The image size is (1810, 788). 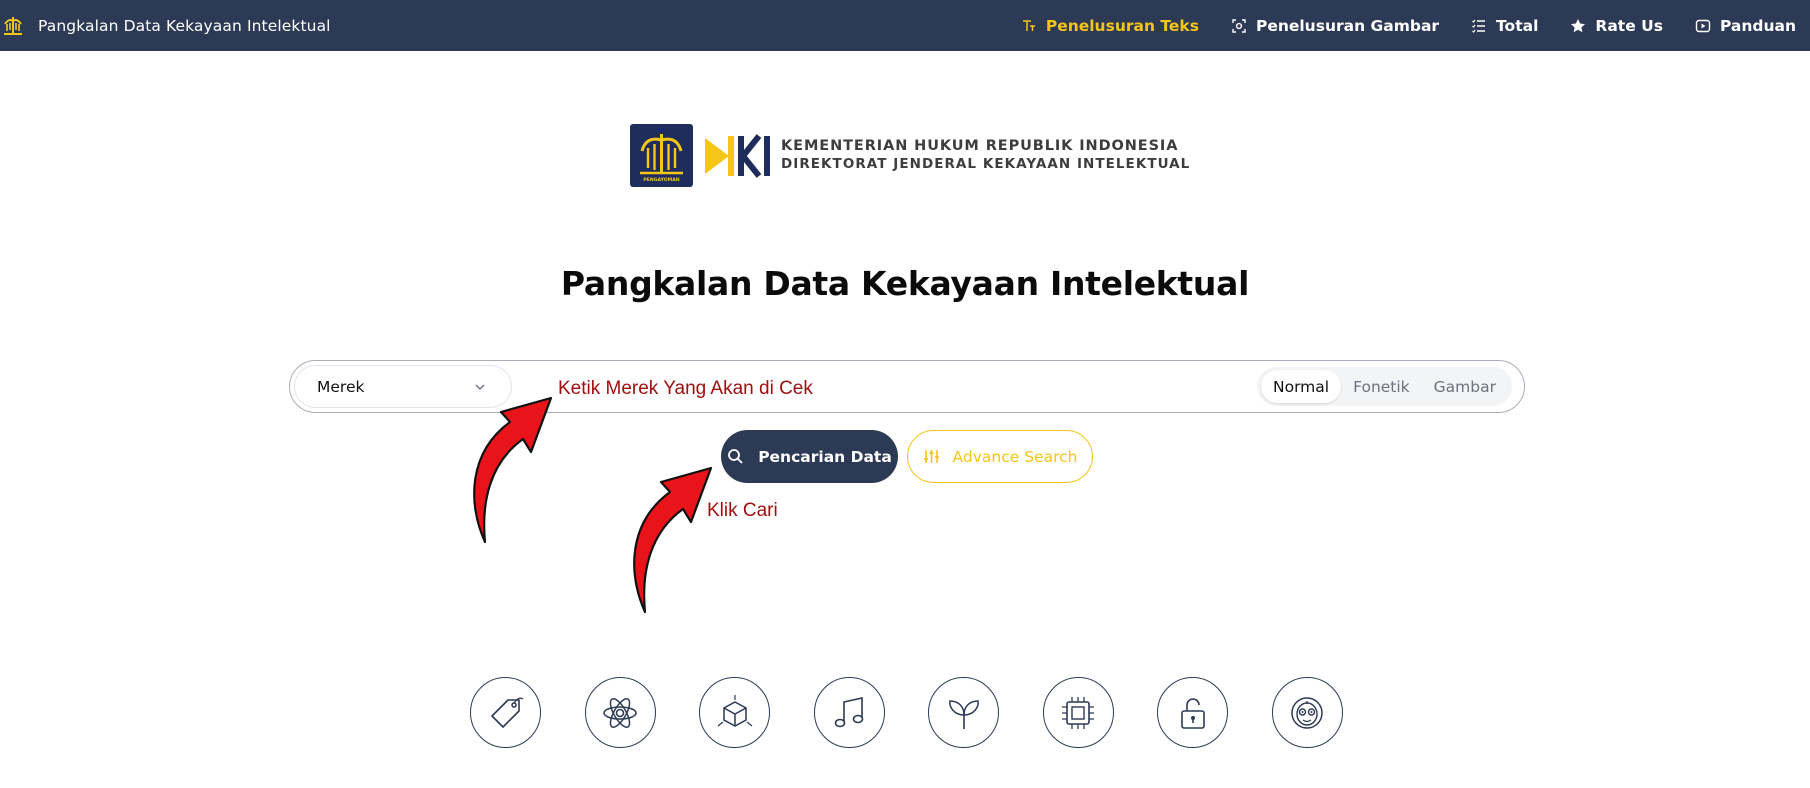 What do you see at coordinates (184, 25) in the screenshot?
I see `brand-title: Pangkalan Data Kekayaan Intelektual` at bounding box center [184, 25].